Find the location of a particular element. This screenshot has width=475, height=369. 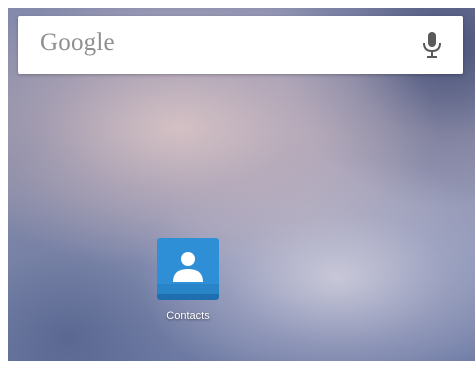

google-search-bar: Google is located at coordinates (240, 45).